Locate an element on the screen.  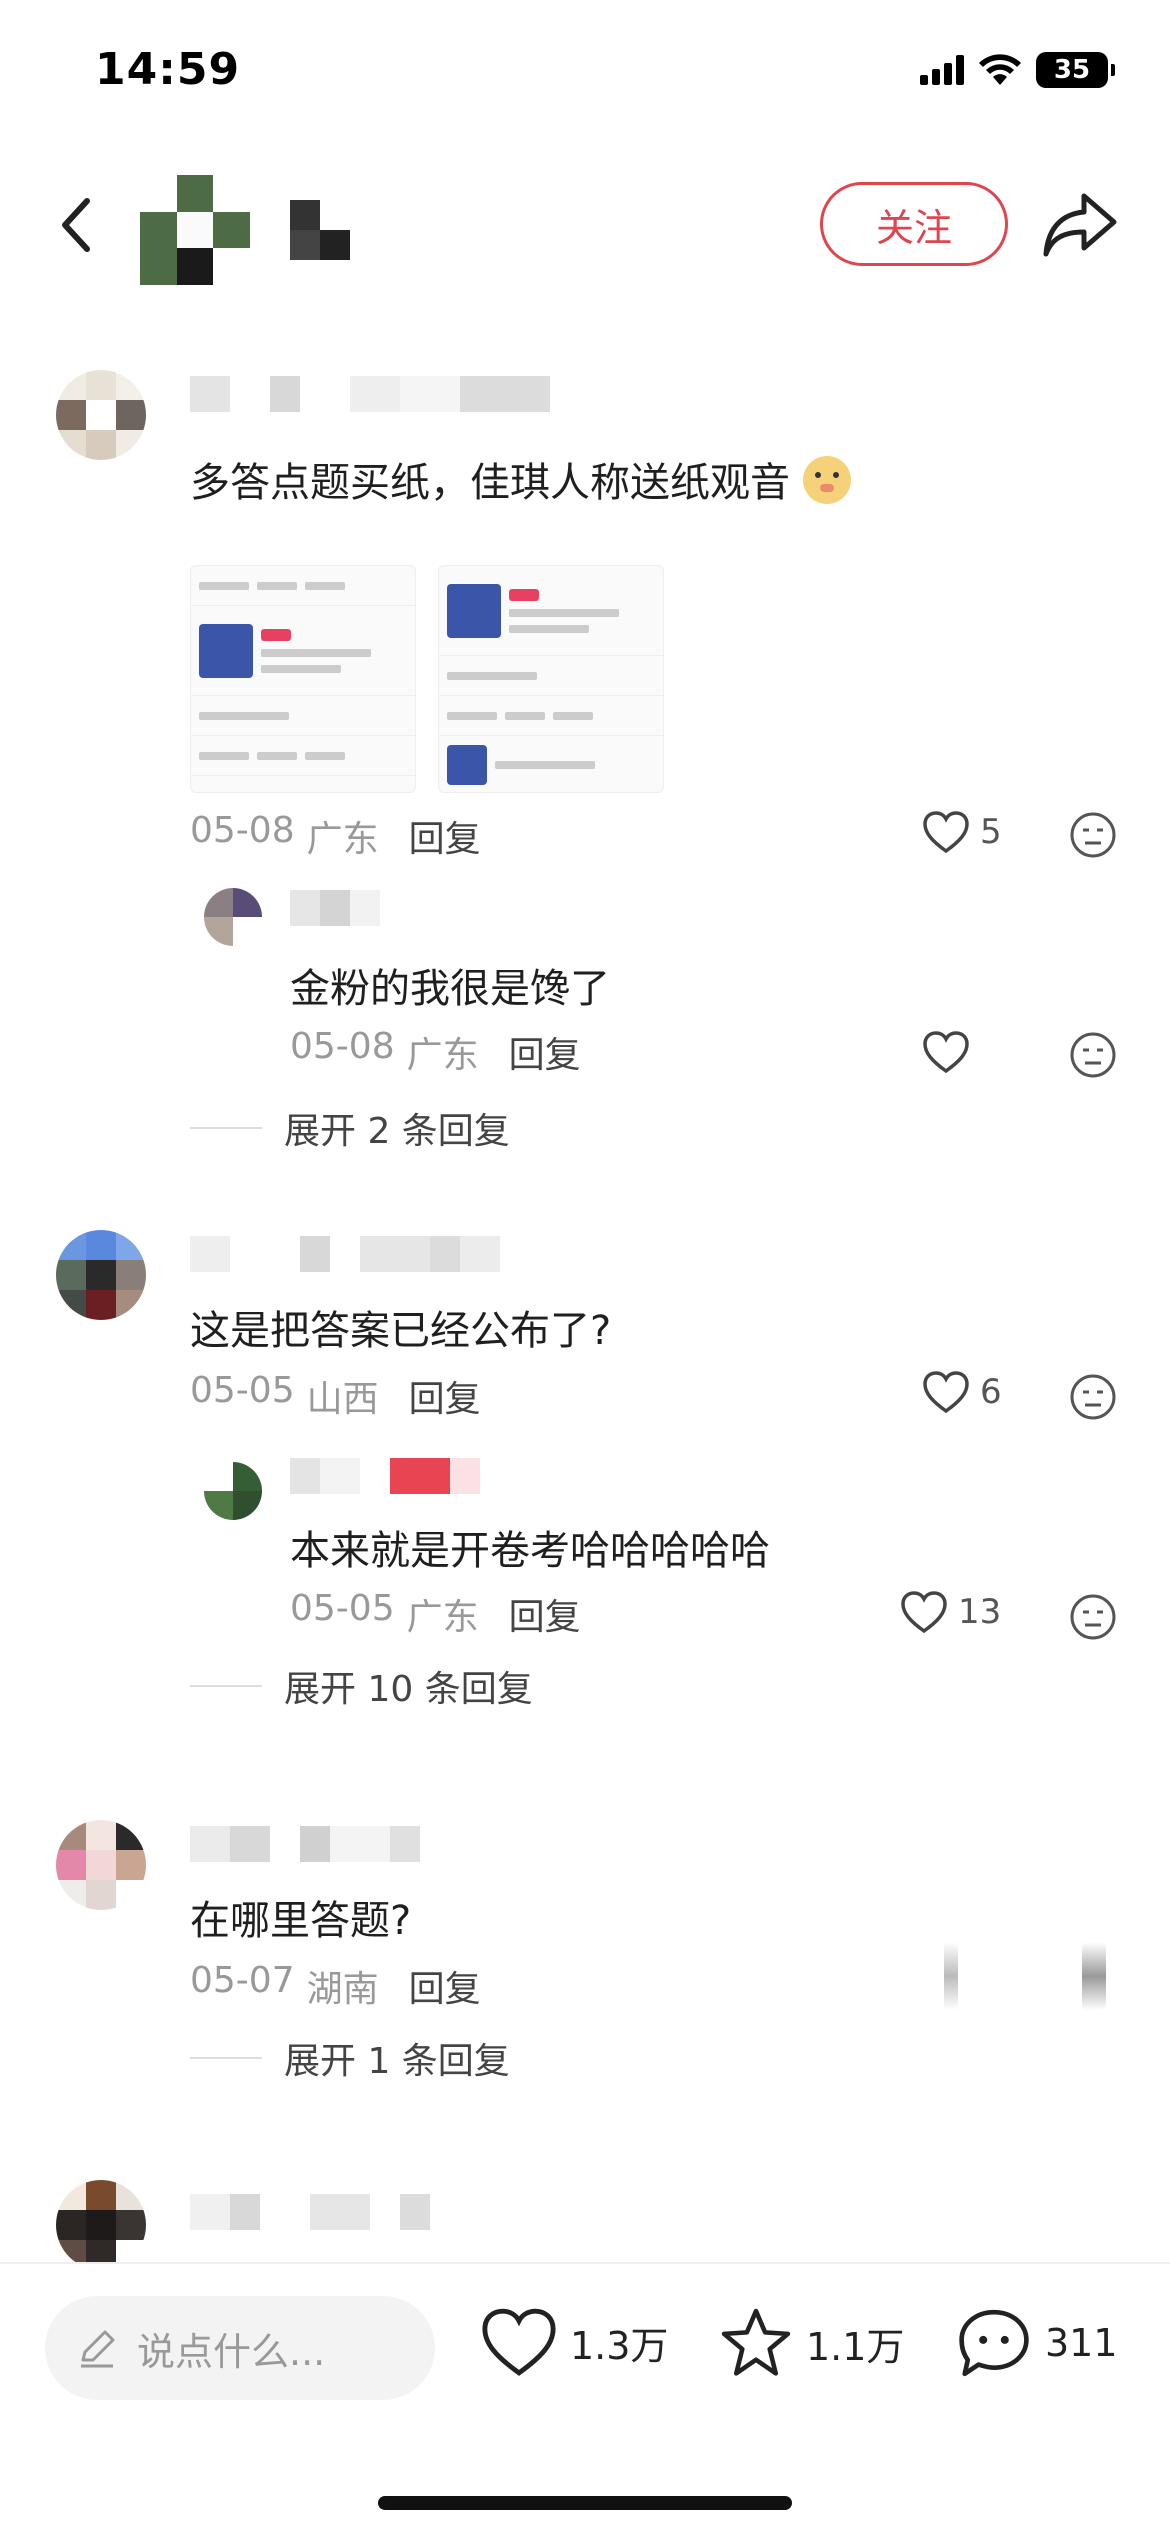
comment-date: 05-07 is located at coordinates (242, 1980).